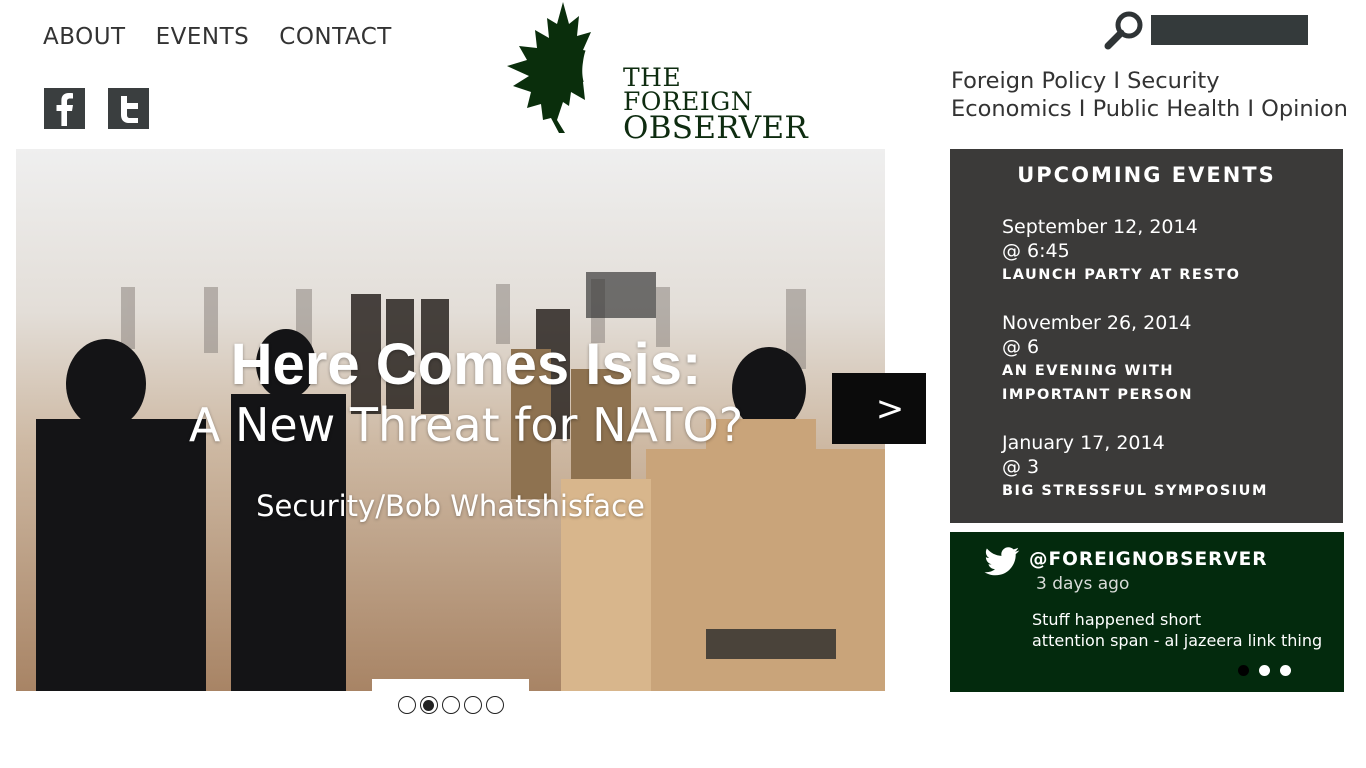 This screenshot has height=768, width=1366. What do you see at coordinates (879, 408) in the screenshot?
I see `slider-next-button: >` at bounding box center [879, 408].